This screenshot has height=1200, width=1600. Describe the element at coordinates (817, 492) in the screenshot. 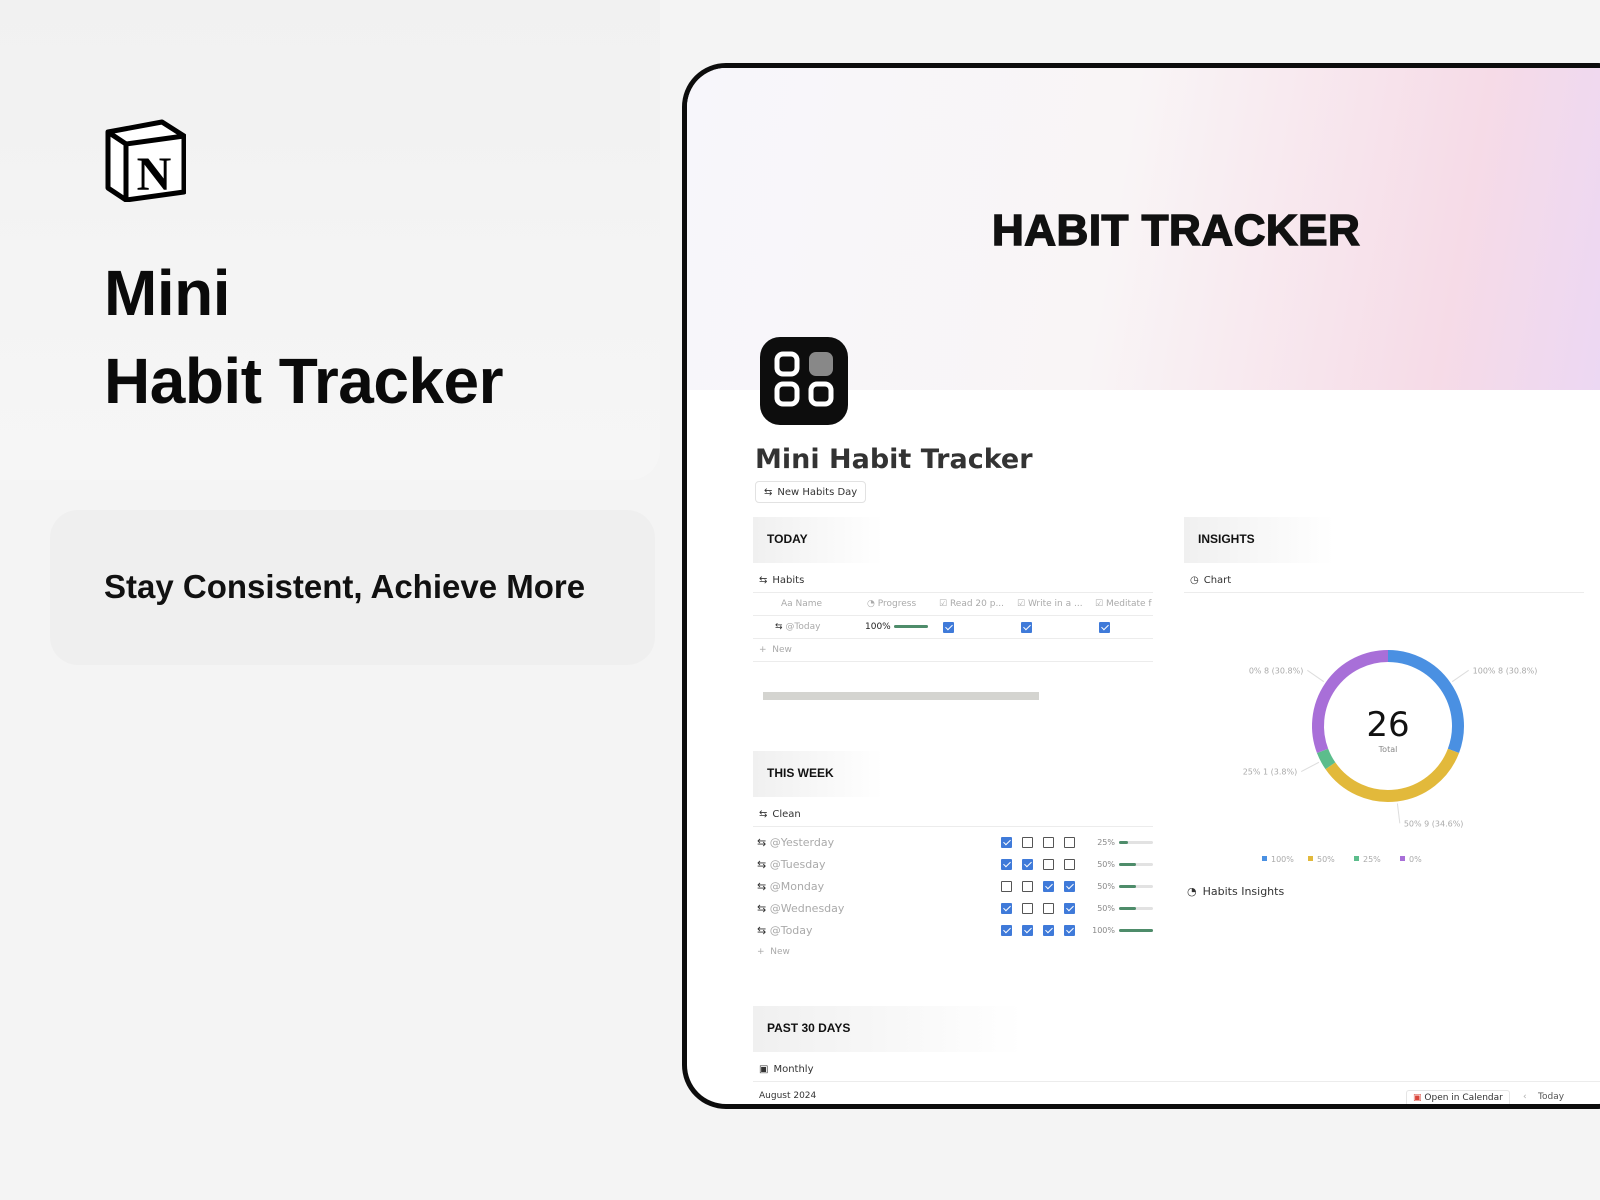

I see `button-label: New Habits Day` at that location.